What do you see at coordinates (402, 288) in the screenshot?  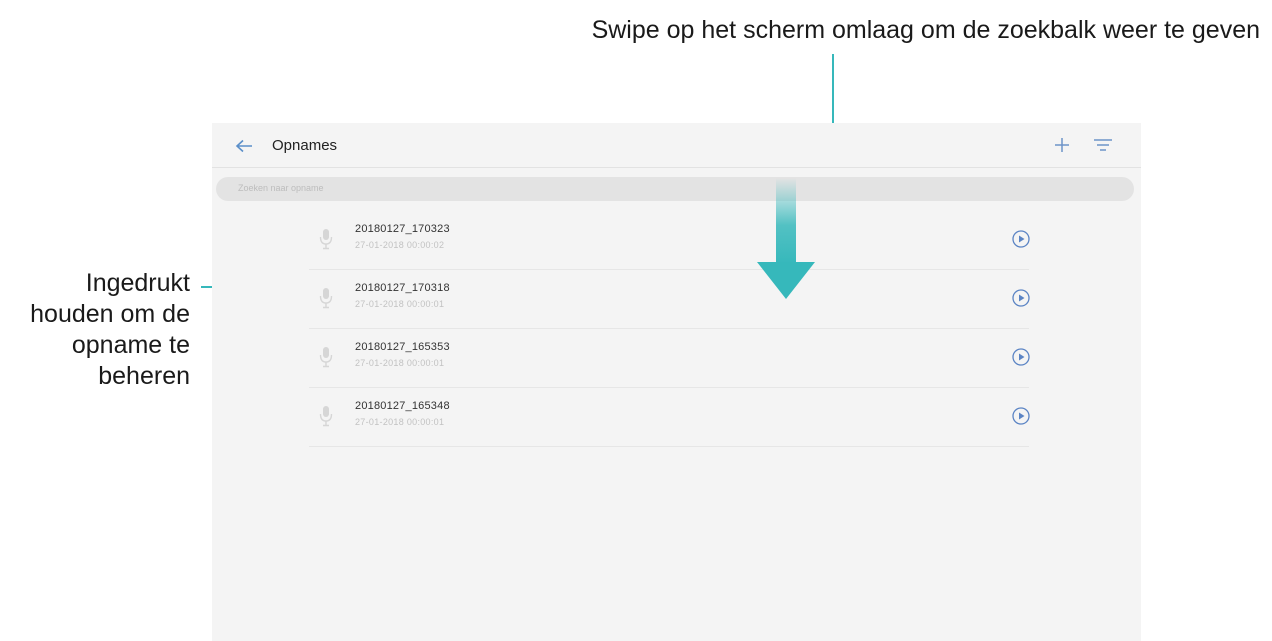 I see `recording-name: 20180127_170318` at bounding box center [402, 288].